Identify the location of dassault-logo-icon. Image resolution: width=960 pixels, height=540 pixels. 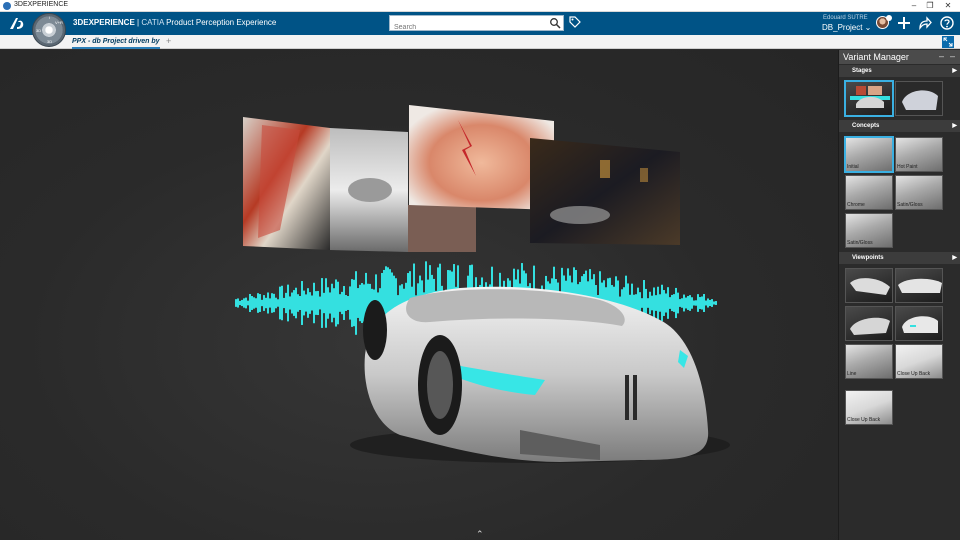
(17, 23).